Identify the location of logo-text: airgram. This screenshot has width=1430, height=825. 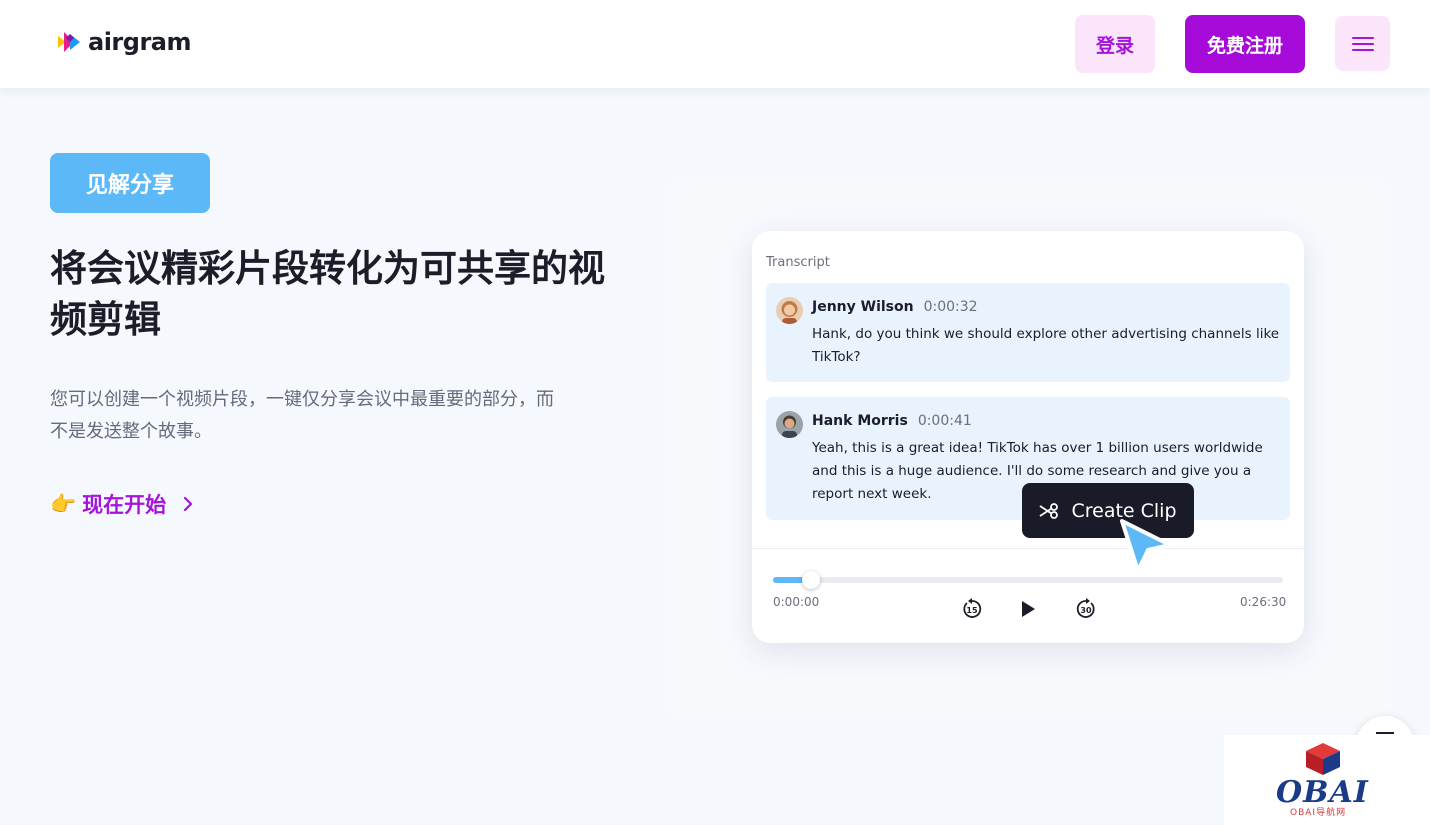
(139, 42).